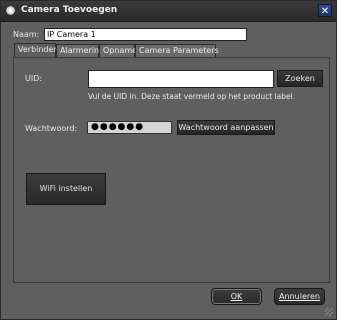 The image size is (337, 320). I want to click on change-password-button: Wachtwoord aanpassen, so click(226, 127).